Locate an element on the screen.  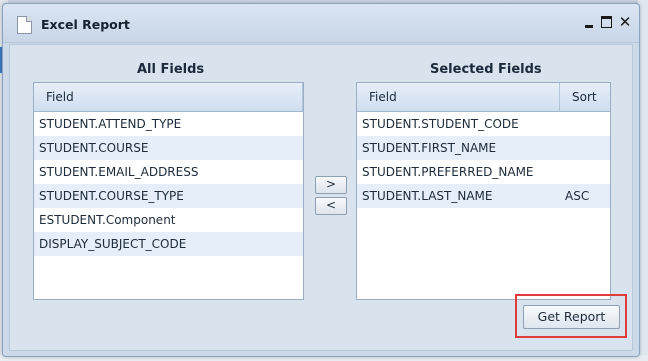
list-item: STUDENT.ATTEND_TYPE is located at coordinates (168, 124).